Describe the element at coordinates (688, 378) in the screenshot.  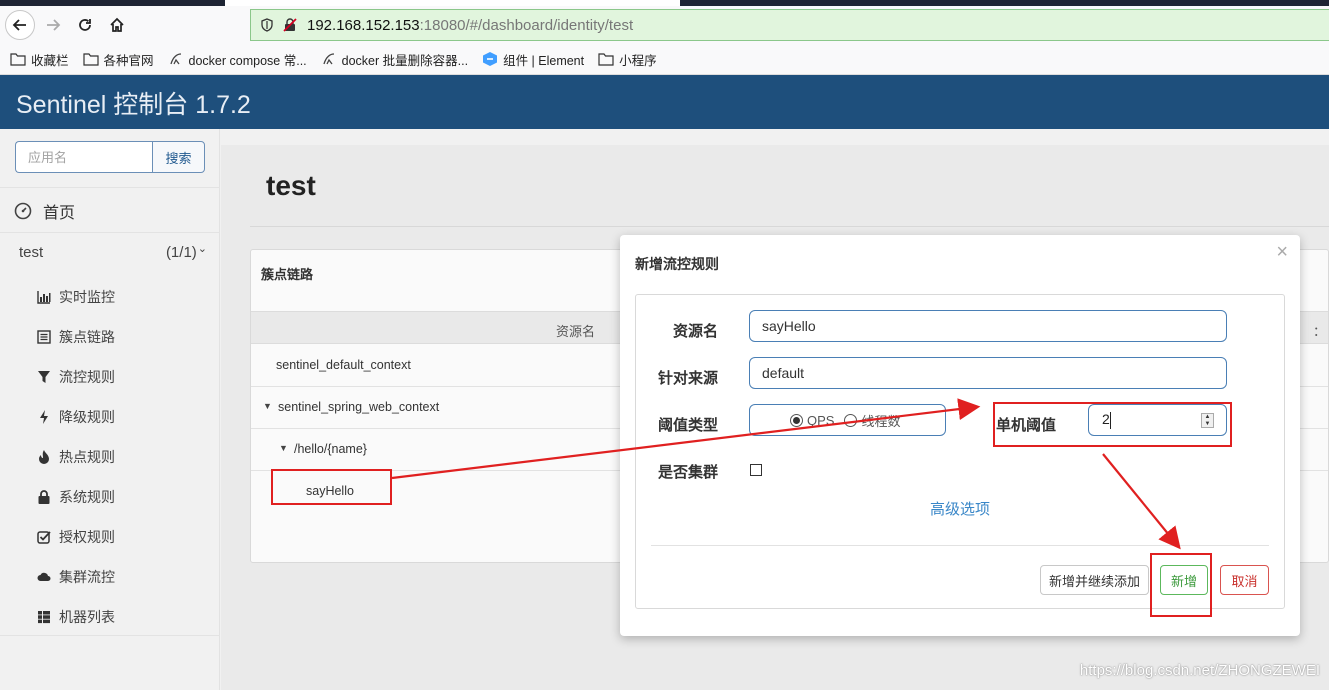
I see `origin-label: 针对来源` at that location.